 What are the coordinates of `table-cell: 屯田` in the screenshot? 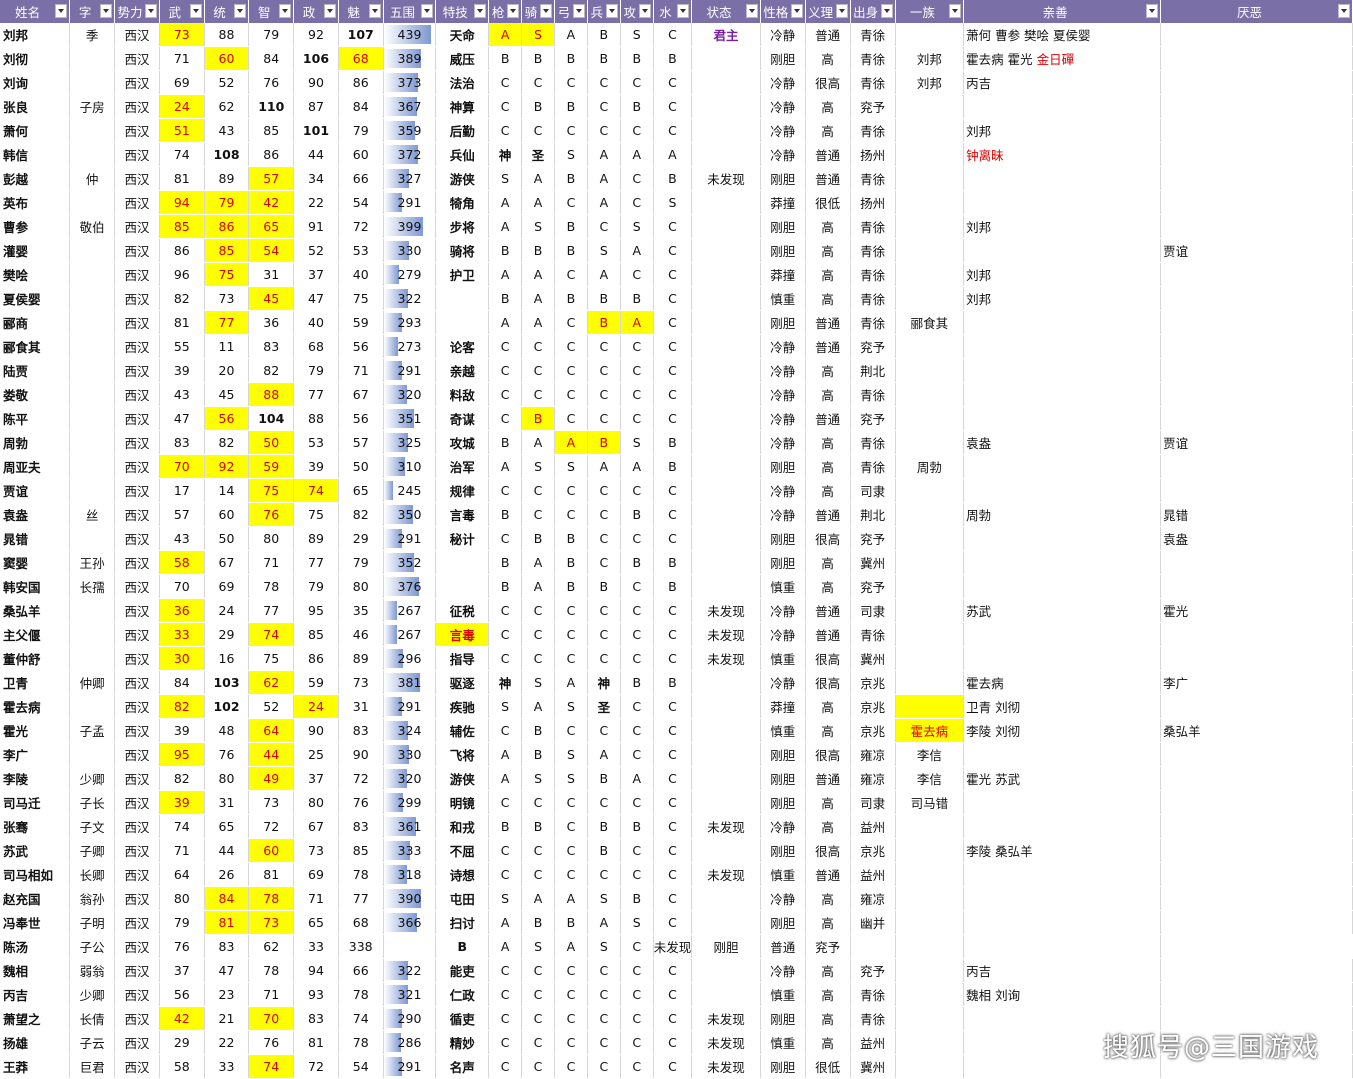 It's located at (462, 898).